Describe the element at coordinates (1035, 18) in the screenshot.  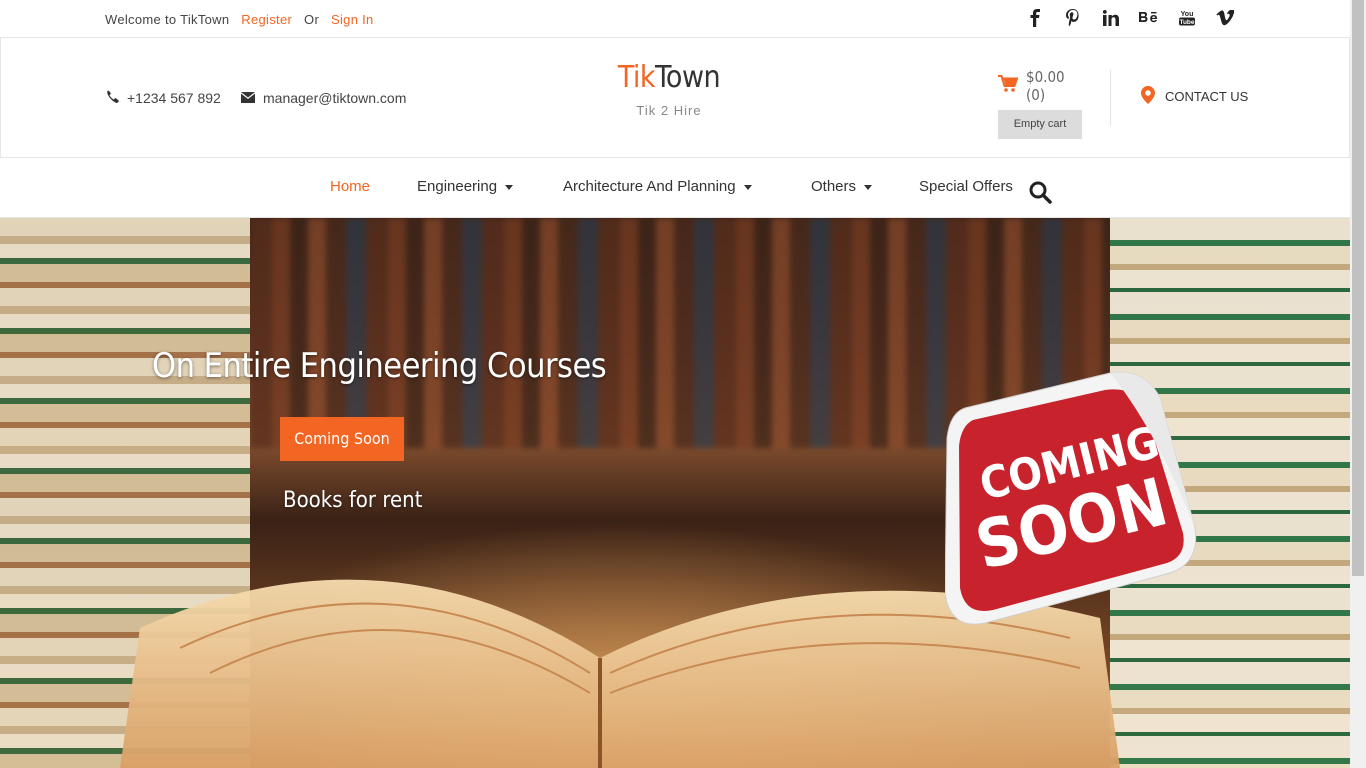
I see `facebook-icon` at that location.